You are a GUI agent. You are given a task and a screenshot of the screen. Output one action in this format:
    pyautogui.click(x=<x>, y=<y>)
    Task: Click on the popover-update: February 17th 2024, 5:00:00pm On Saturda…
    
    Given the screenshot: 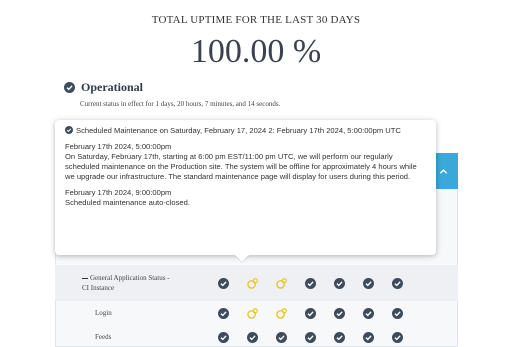 What is the action you would take?
    pyautogui.click(x=245, y=162)
    